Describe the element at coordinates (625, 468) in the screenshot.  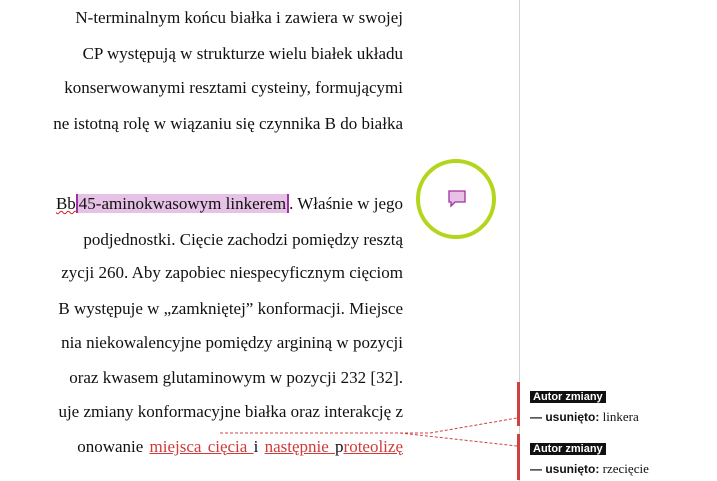
I see `deleted-text: rzecięcie` at that location.